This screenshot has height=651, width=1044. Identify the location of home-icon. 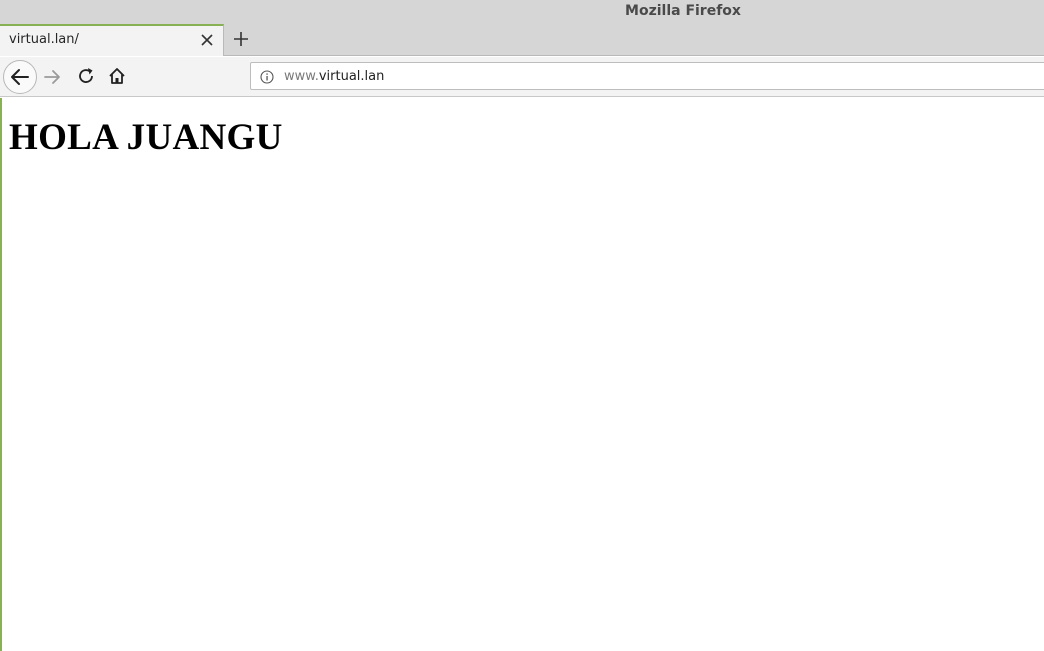
(117, 76).